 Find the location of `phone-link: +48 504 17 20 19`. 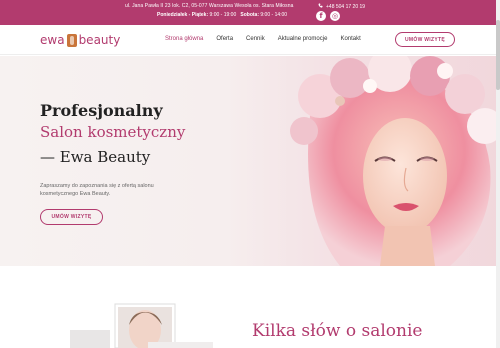

phone-link: +48 504 17 20 19 is located at coordinates (341, 6).